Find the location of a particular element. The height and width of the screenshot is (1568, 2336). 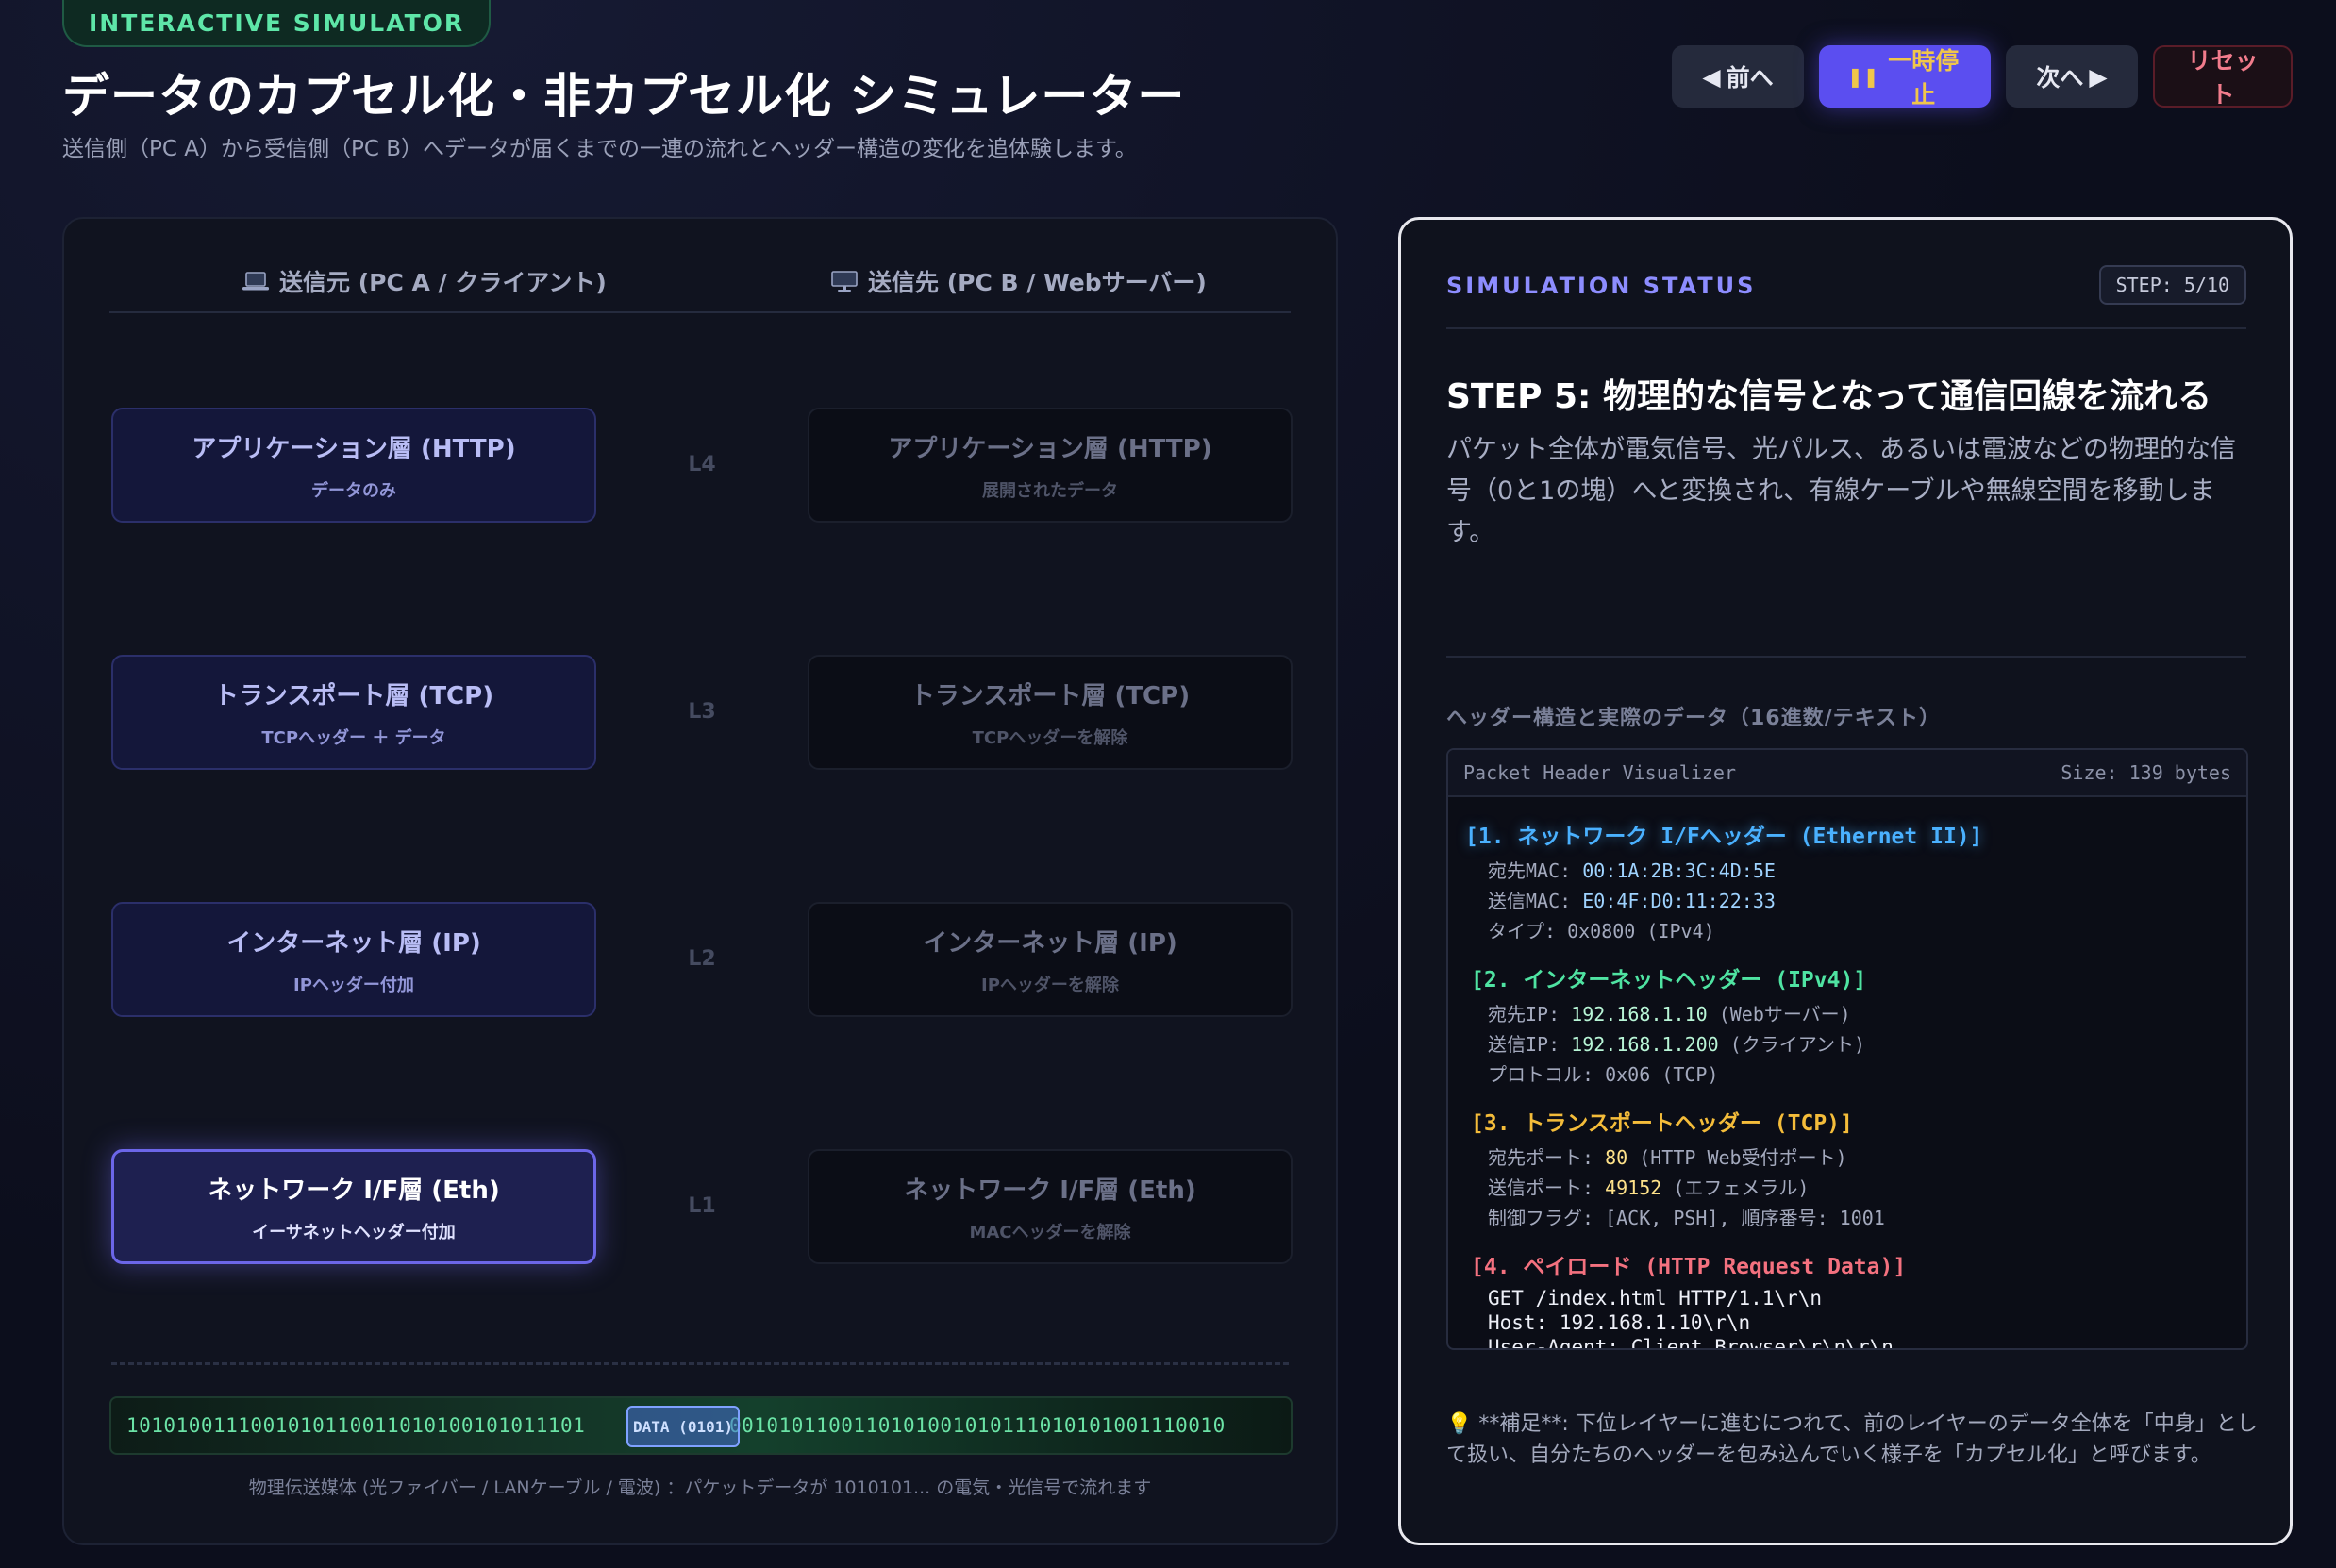

visualizer-header: Packet Header Visualizer Size: 139 bytes is located at coordinates (1847, 773).